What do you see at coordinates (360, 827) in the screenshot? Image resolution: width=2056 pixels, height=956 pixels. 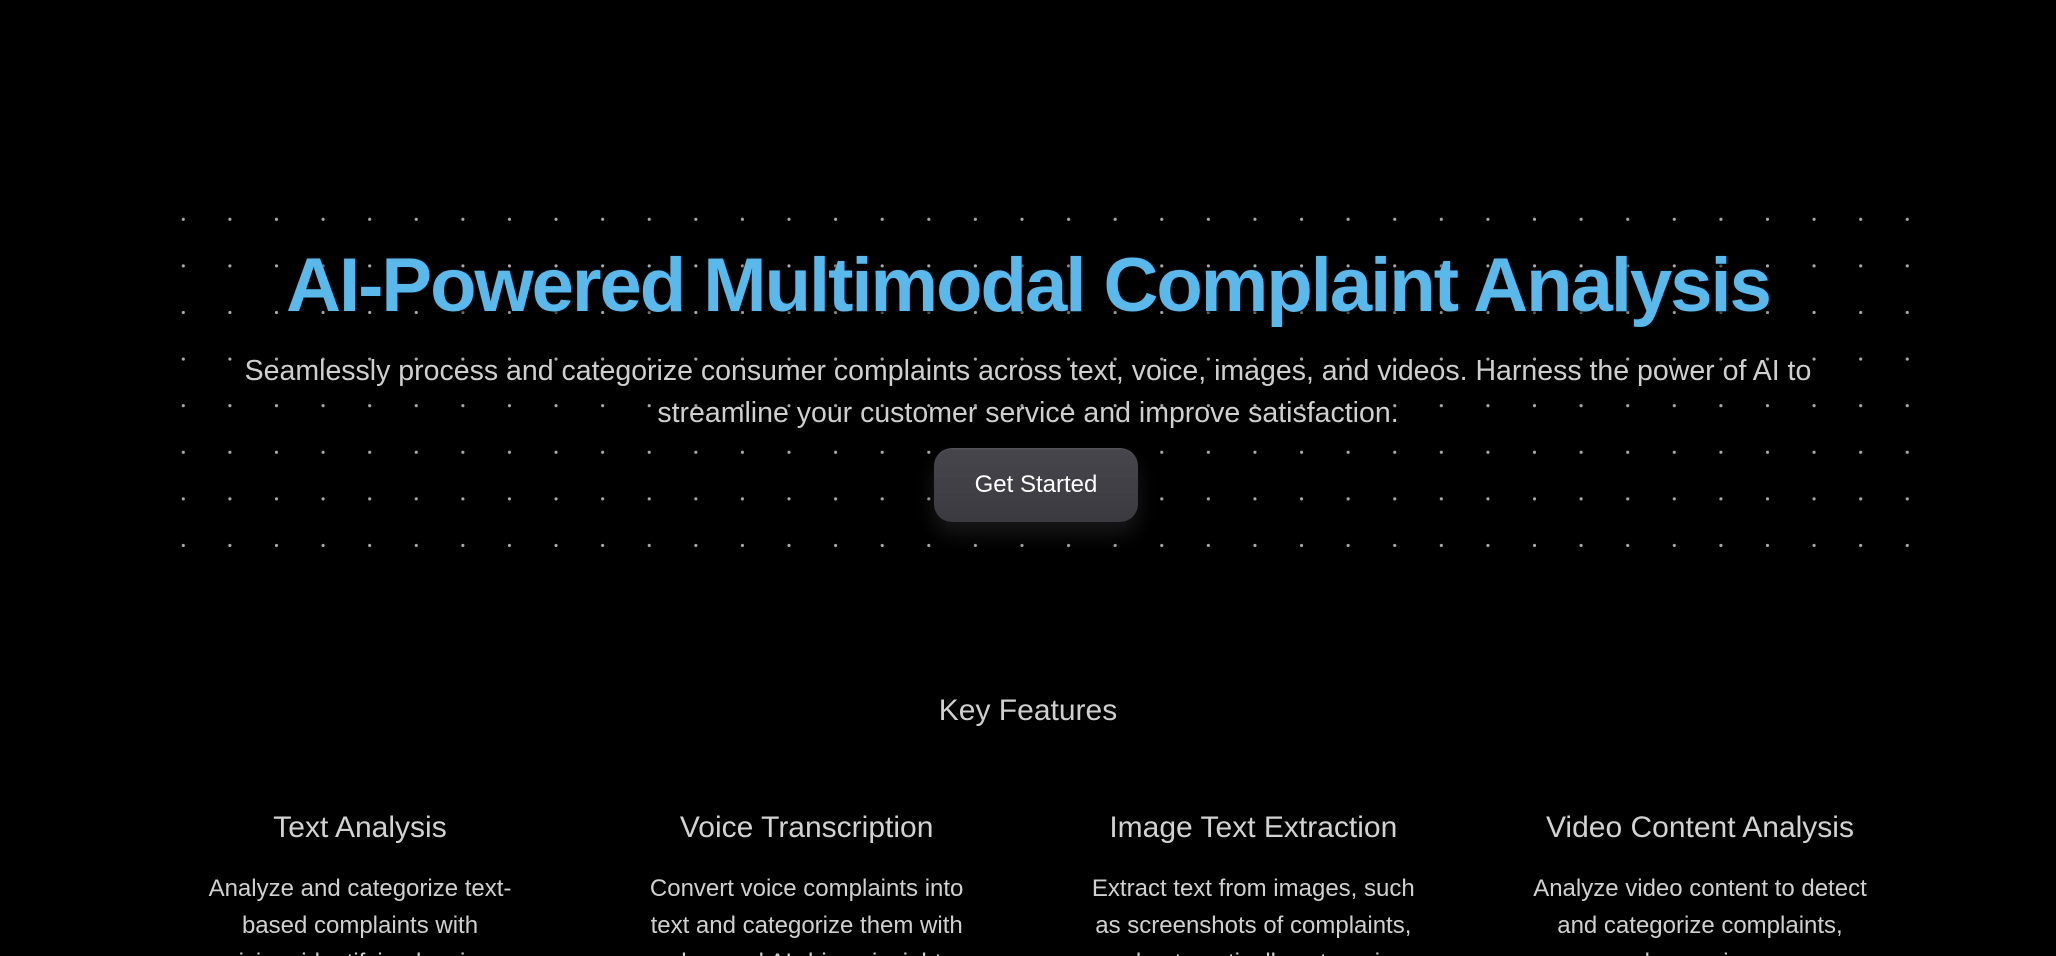 I see `feature-title: Text Analysis` at bounding box center [360, 827].